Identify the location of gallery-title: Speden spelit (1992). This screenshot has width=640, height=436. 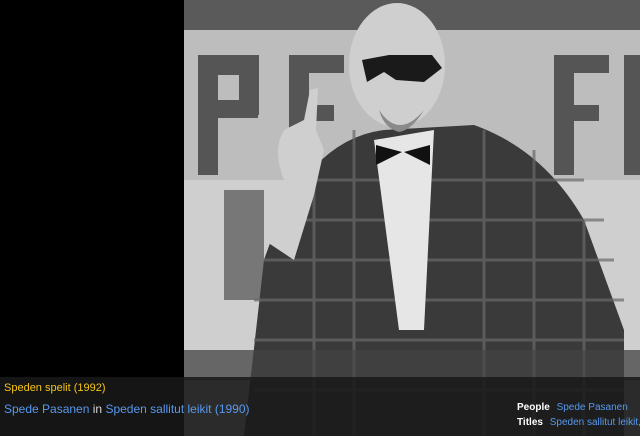
(55, 388).